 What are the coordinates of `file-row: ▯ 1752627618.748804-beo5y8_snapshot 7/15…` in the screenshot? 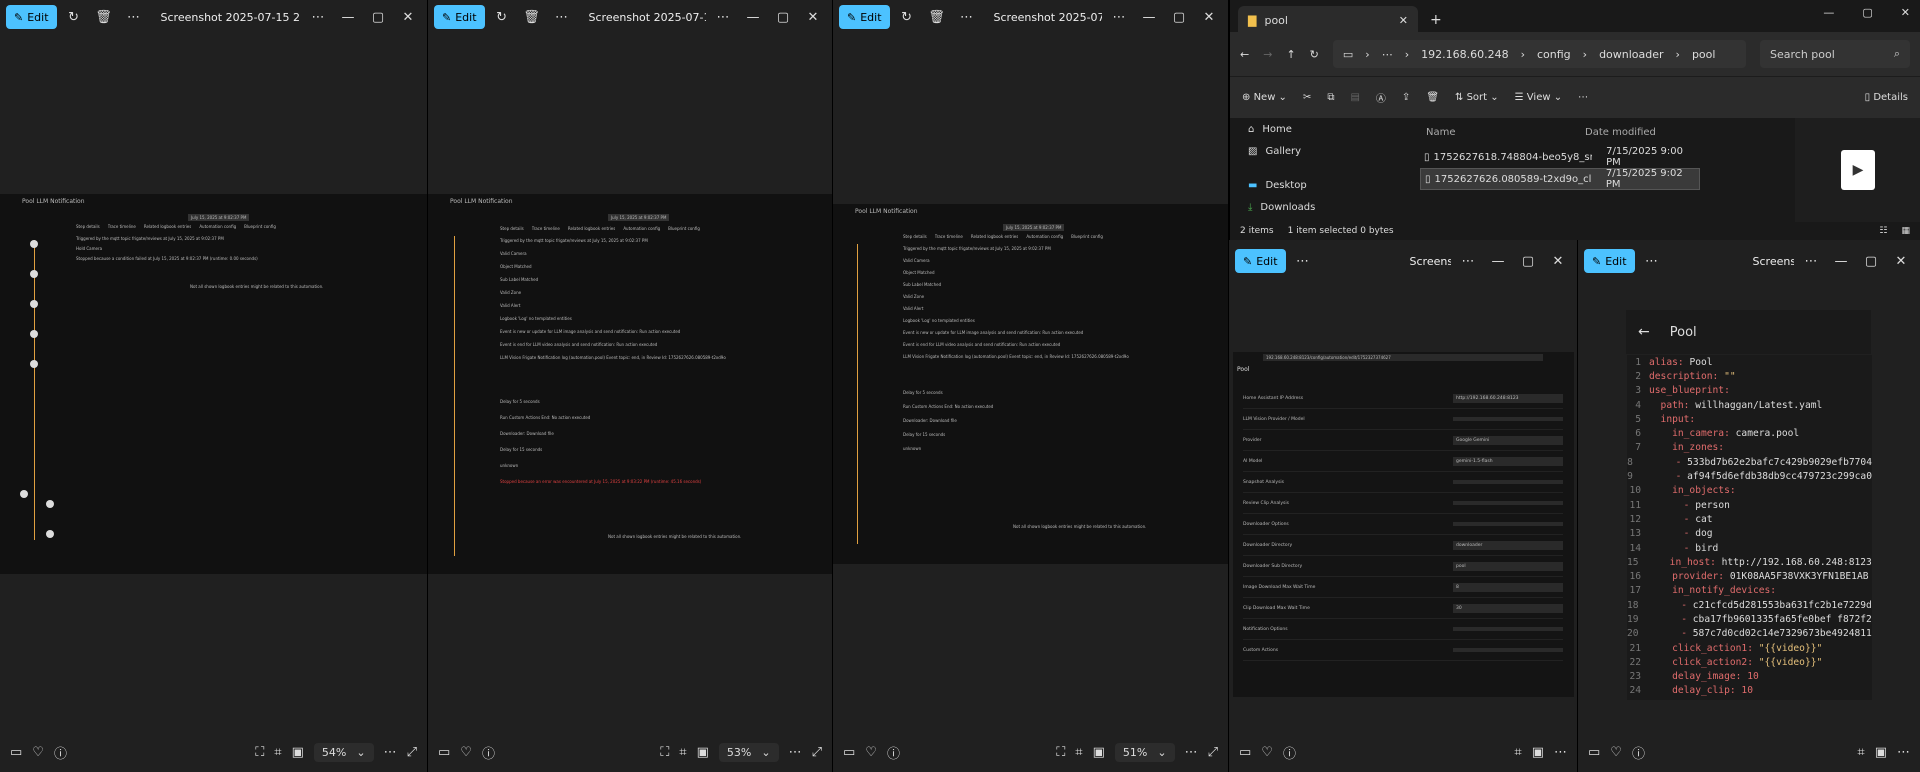 It's located at (1560, 157).